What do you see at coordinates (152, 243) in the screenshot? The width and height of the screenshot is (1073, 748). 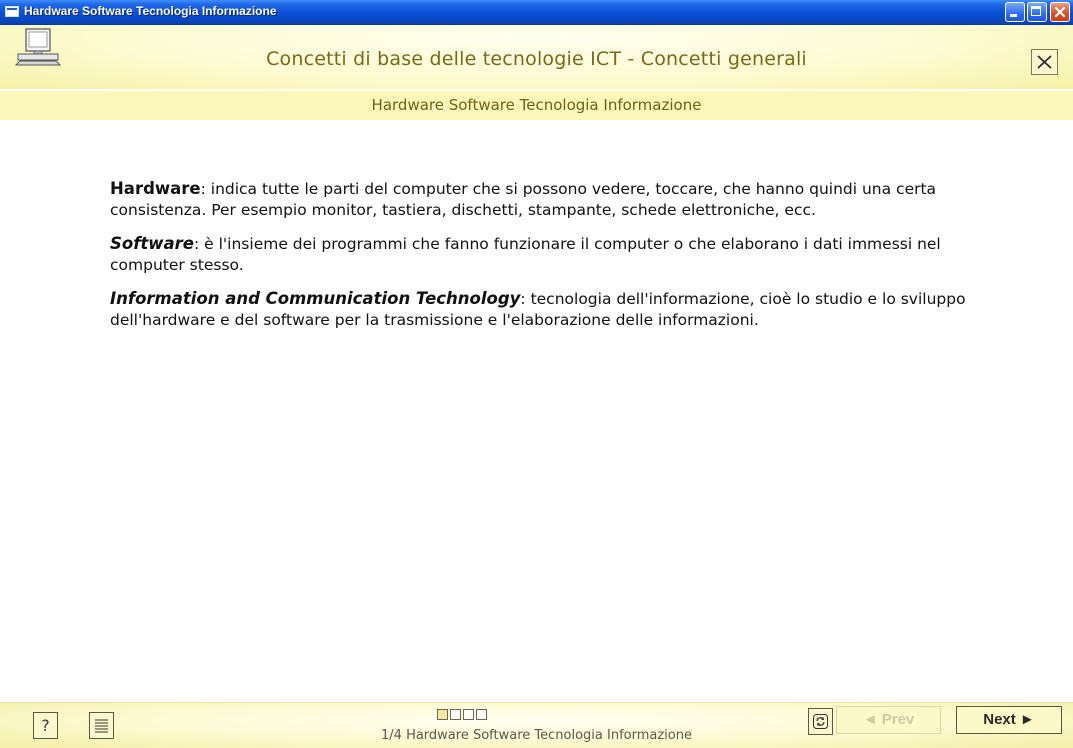 I see `term-software: Software` at bounding box center [152, 243].